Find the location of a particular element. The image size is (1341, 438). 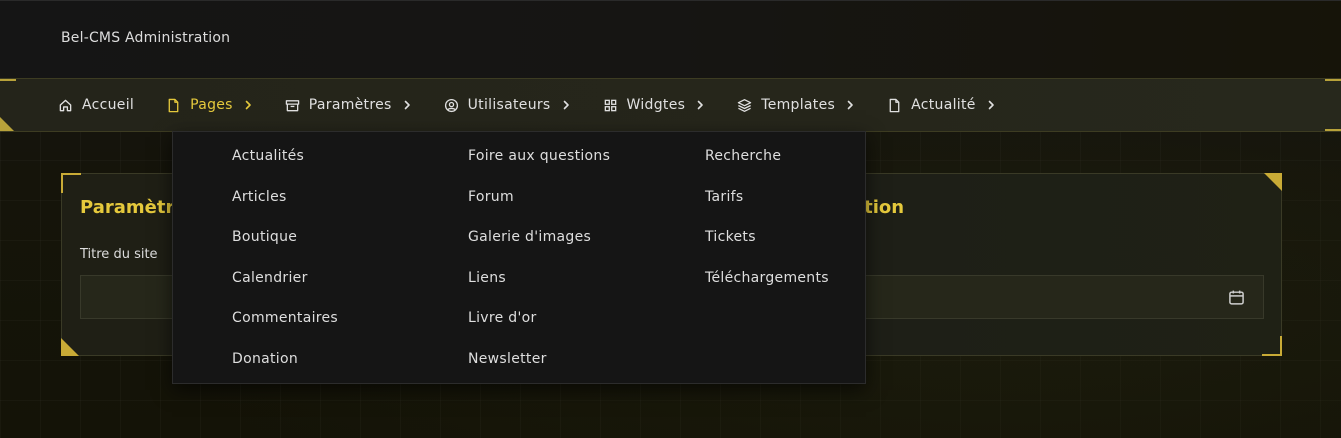

users-icon is located at coordinates (451, 105).